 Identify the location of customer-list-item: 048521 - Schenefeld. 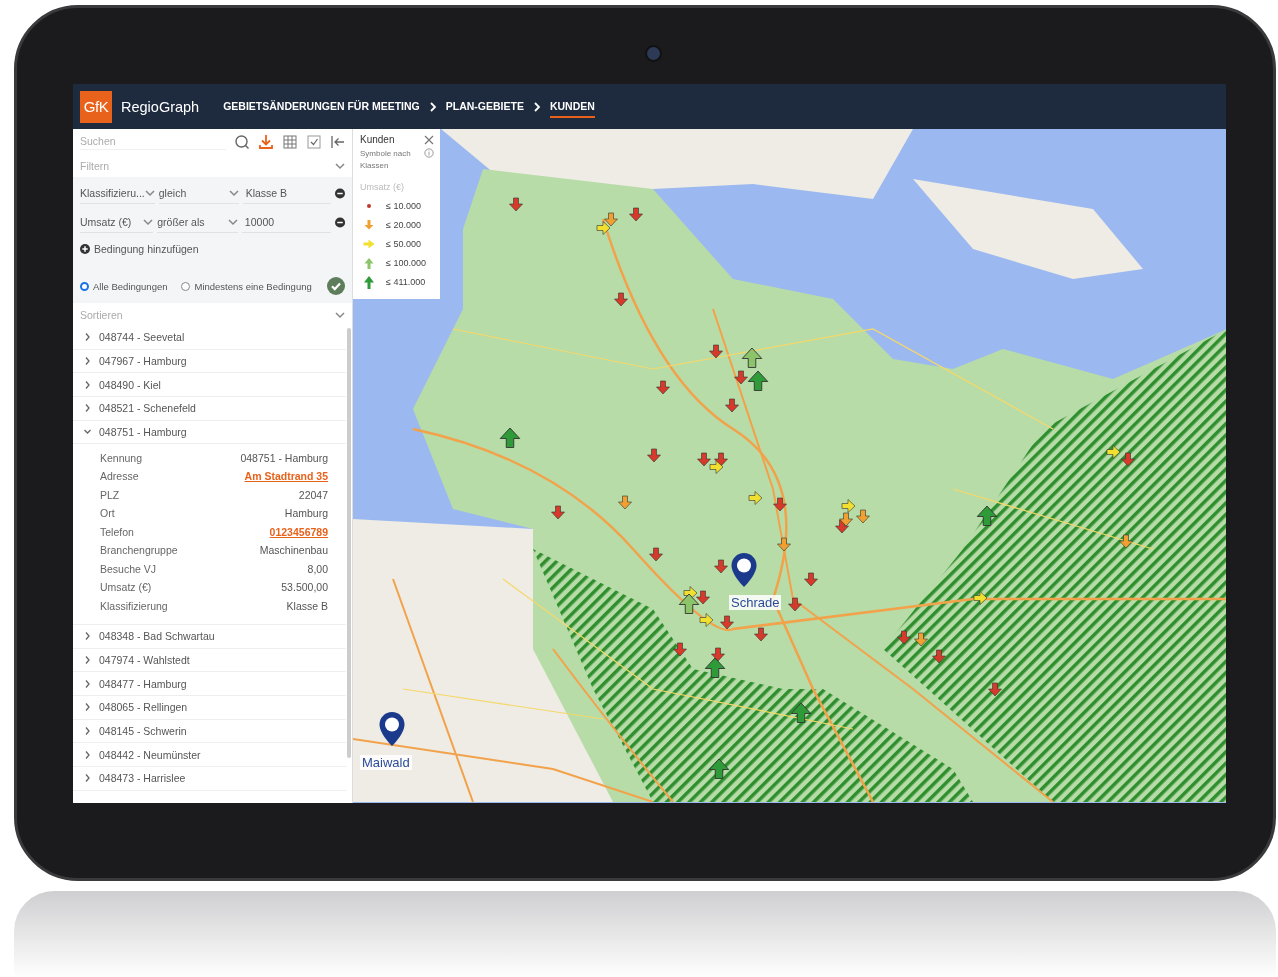
(209, 409).